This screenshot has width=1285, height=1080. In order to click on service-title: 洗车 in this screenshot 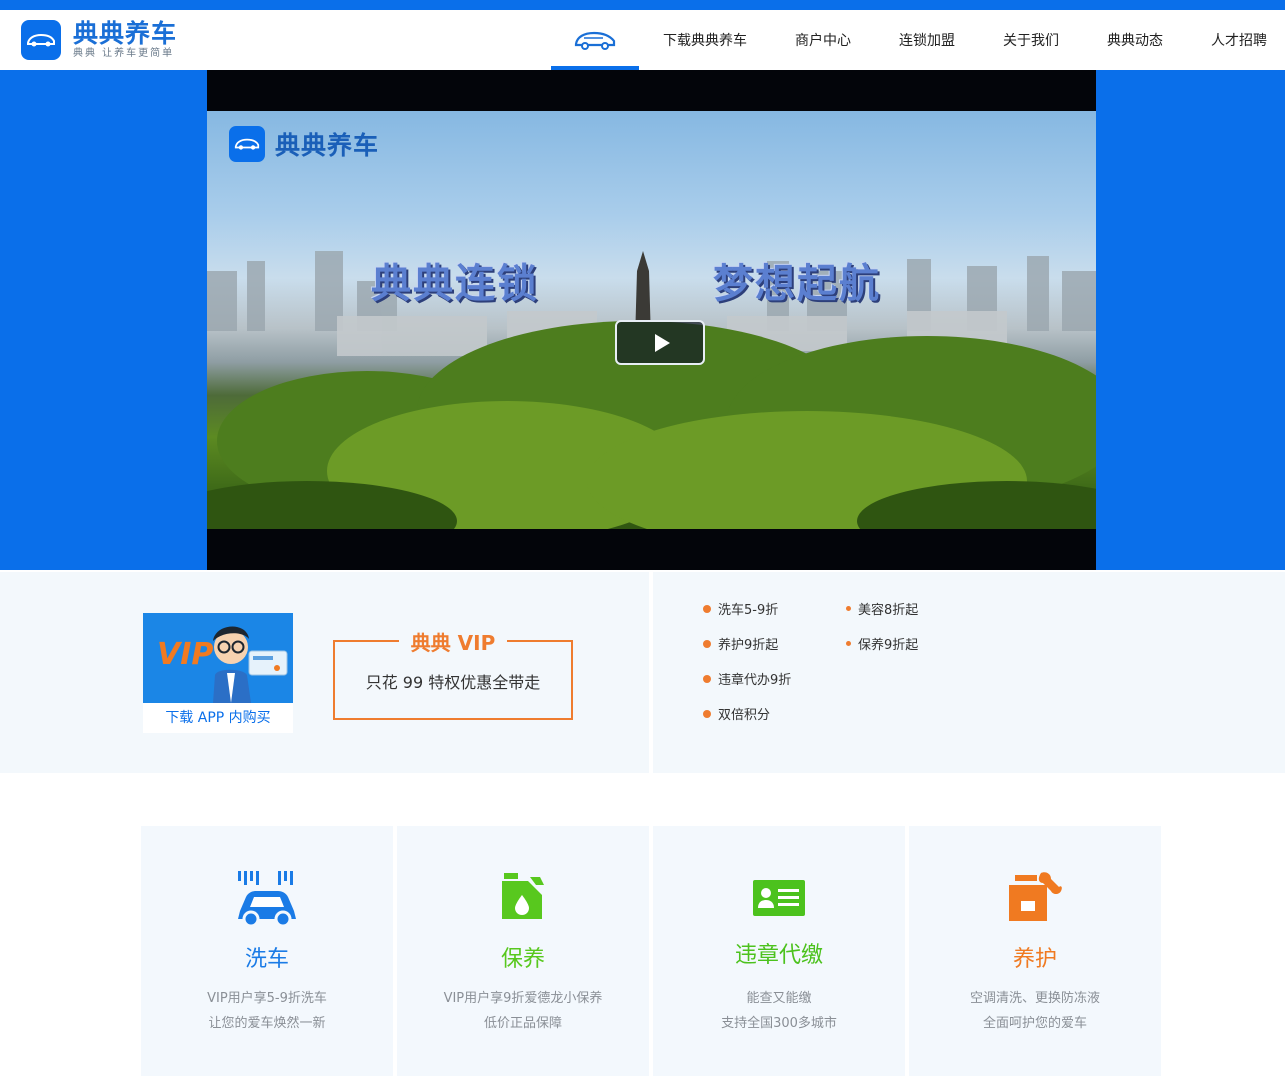, I will do `click(266, 959)`.